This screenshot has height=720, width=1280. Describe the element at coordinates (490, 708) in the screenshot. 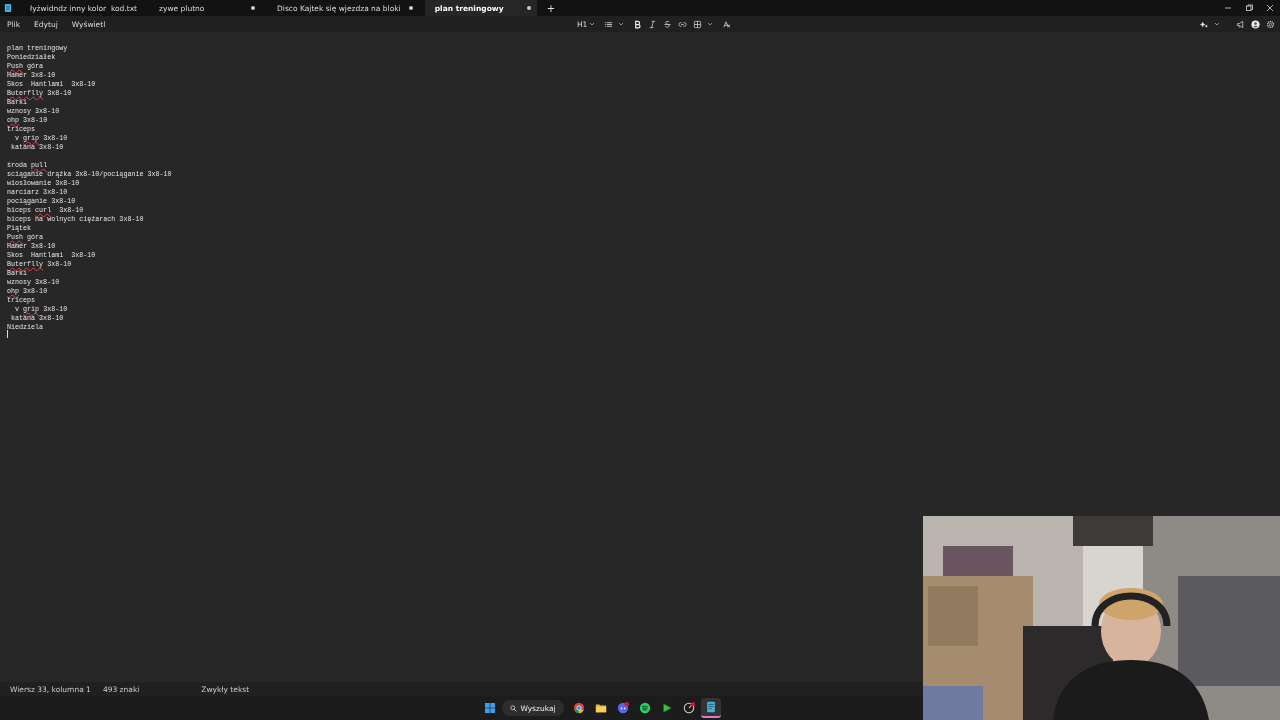

I see `windows-start-icon` at that location.